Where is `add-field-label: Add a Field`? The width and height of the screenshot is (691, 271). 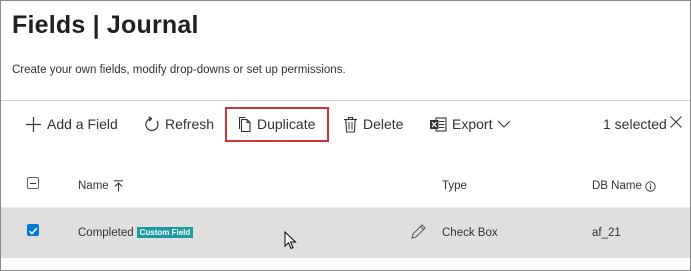
add-field-label: Add a Field is located at coordinates (82, 124).